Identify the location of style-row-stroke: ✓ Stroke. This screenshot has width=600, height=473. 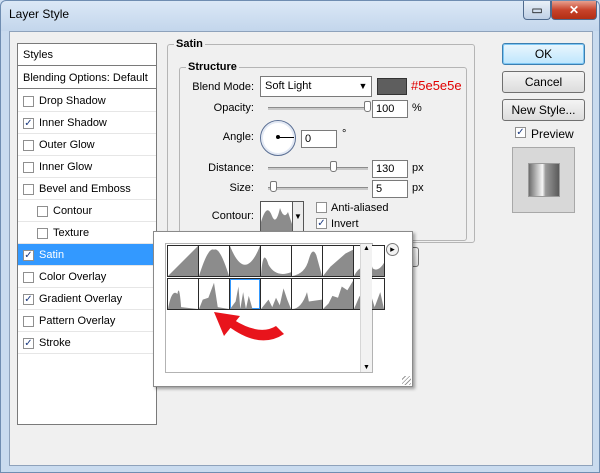
(87, 343).